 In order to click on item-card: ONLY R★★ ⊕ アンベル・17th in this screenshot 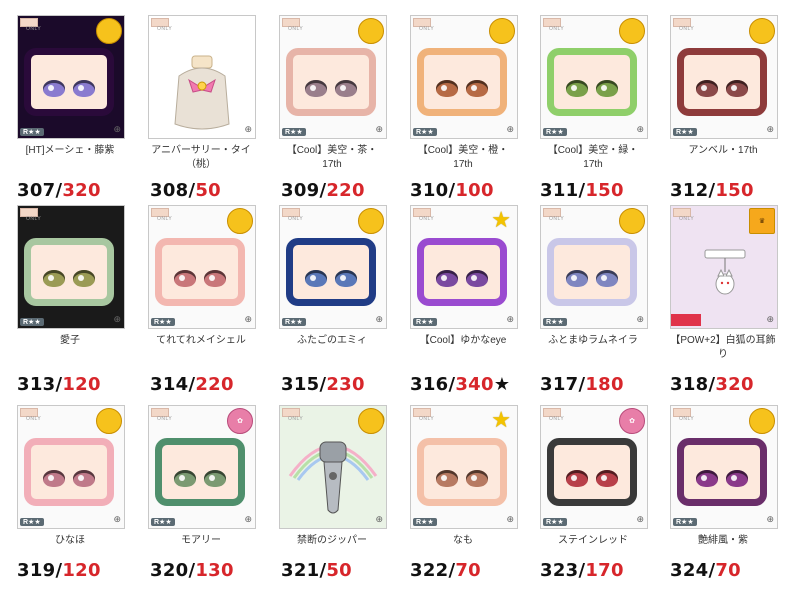, I will do `click(724, 86)`.